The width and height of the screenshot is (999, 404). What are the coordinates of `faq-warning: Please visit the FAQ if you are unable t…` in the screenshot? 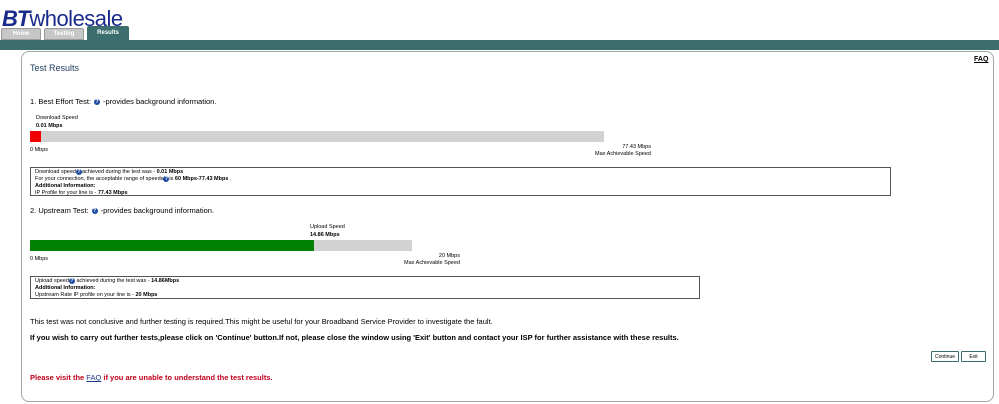 It's located at (151, 377).